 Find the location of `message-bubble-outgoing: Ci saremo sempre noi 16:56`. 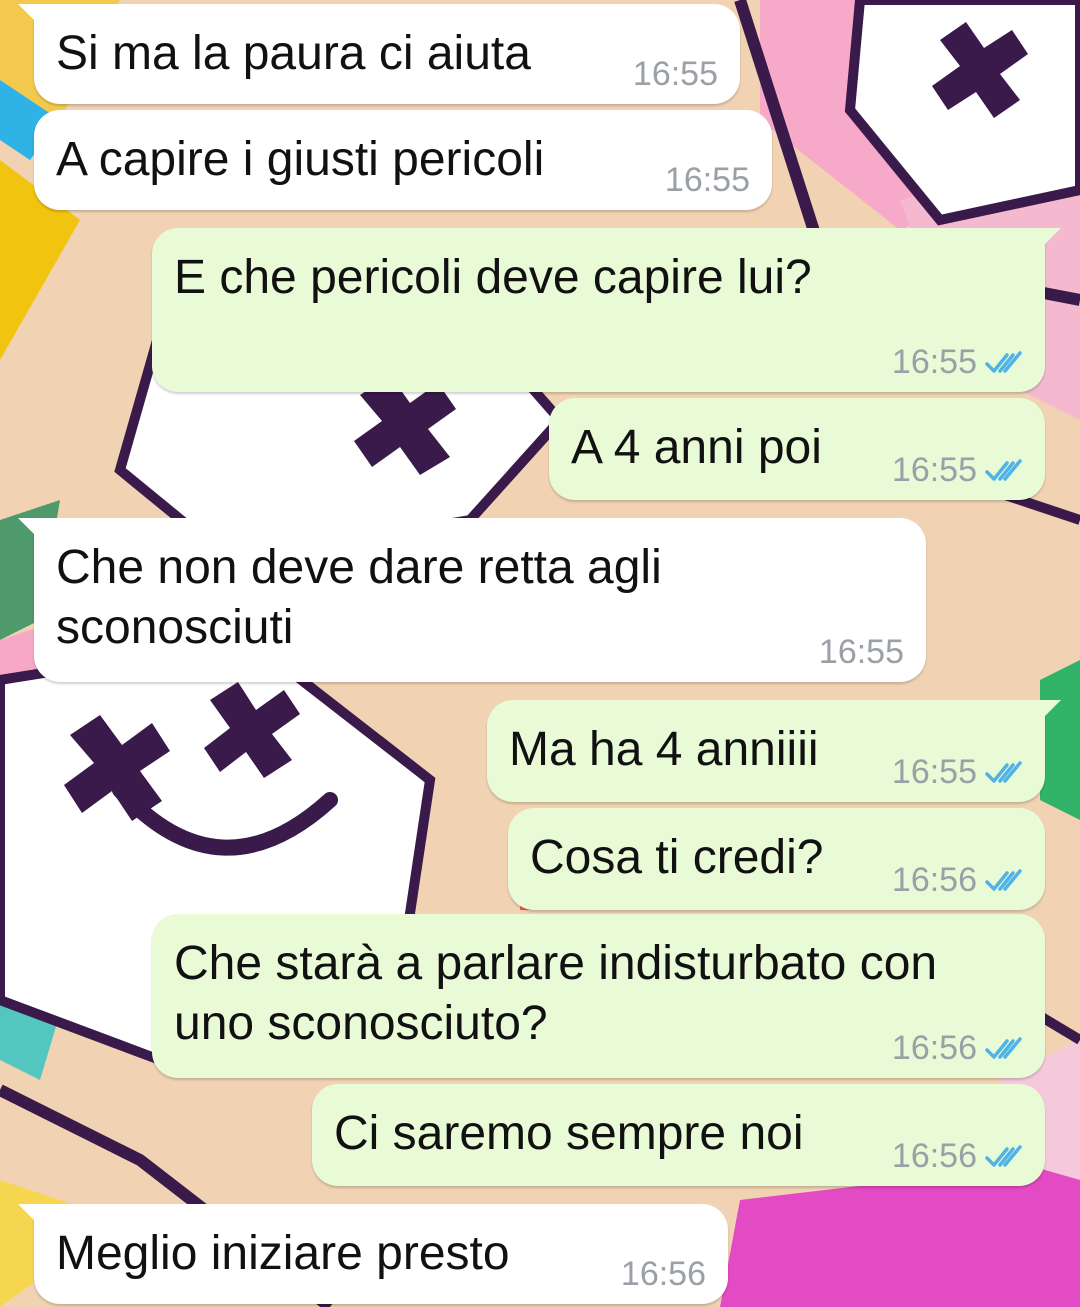

message-bubble-outgoing: Ci saremo sempre noi 16:56 is located at coordinates (678, 1135).